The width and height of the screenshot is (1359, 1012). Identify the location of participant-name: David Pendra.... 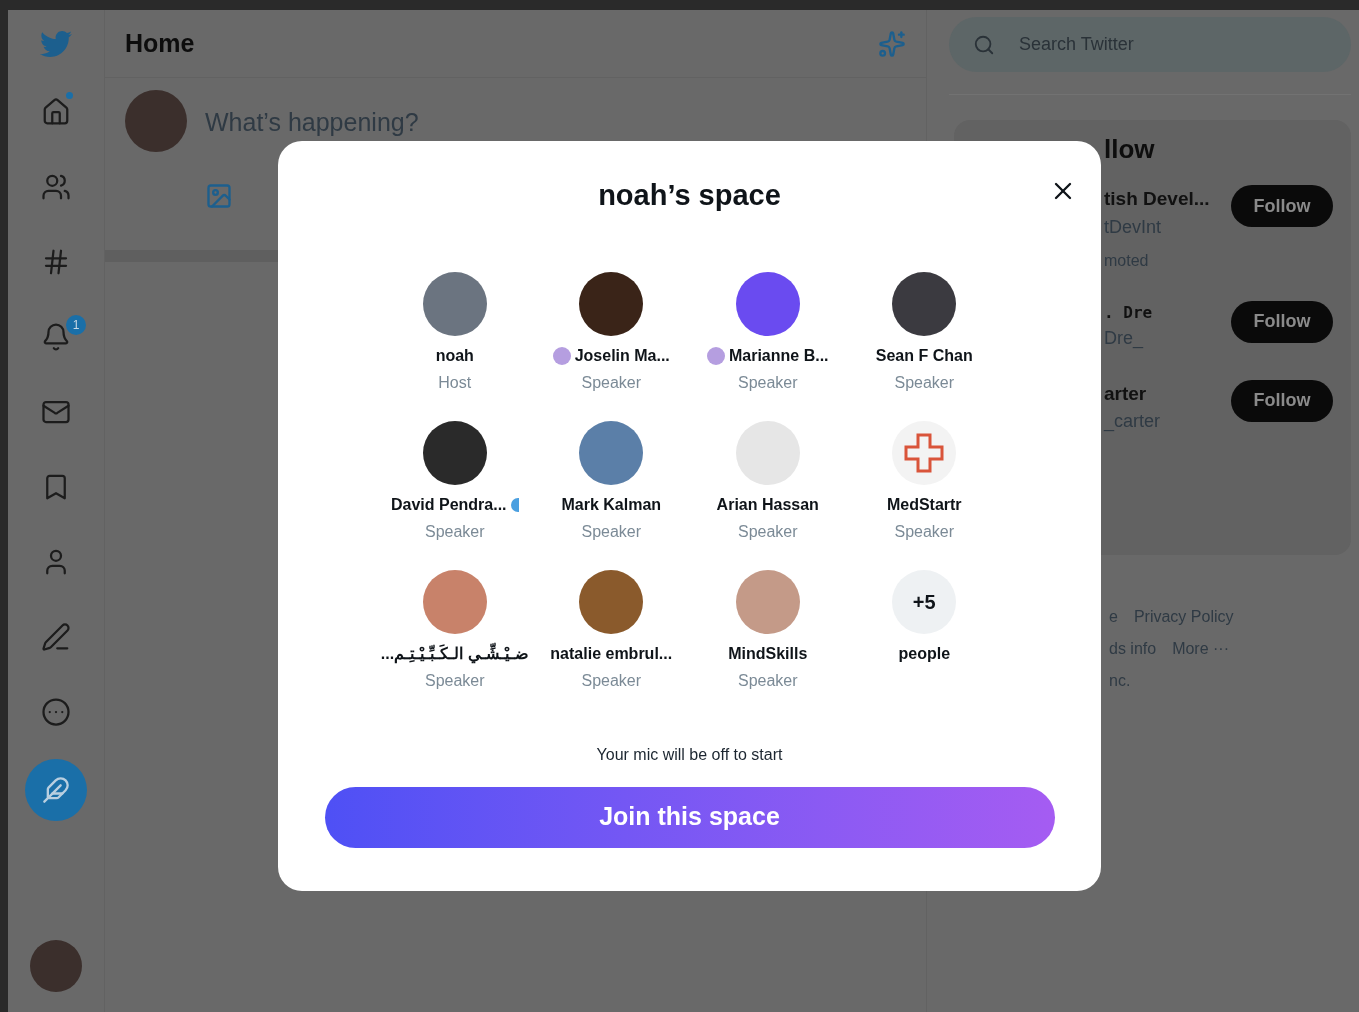
(448, 504).